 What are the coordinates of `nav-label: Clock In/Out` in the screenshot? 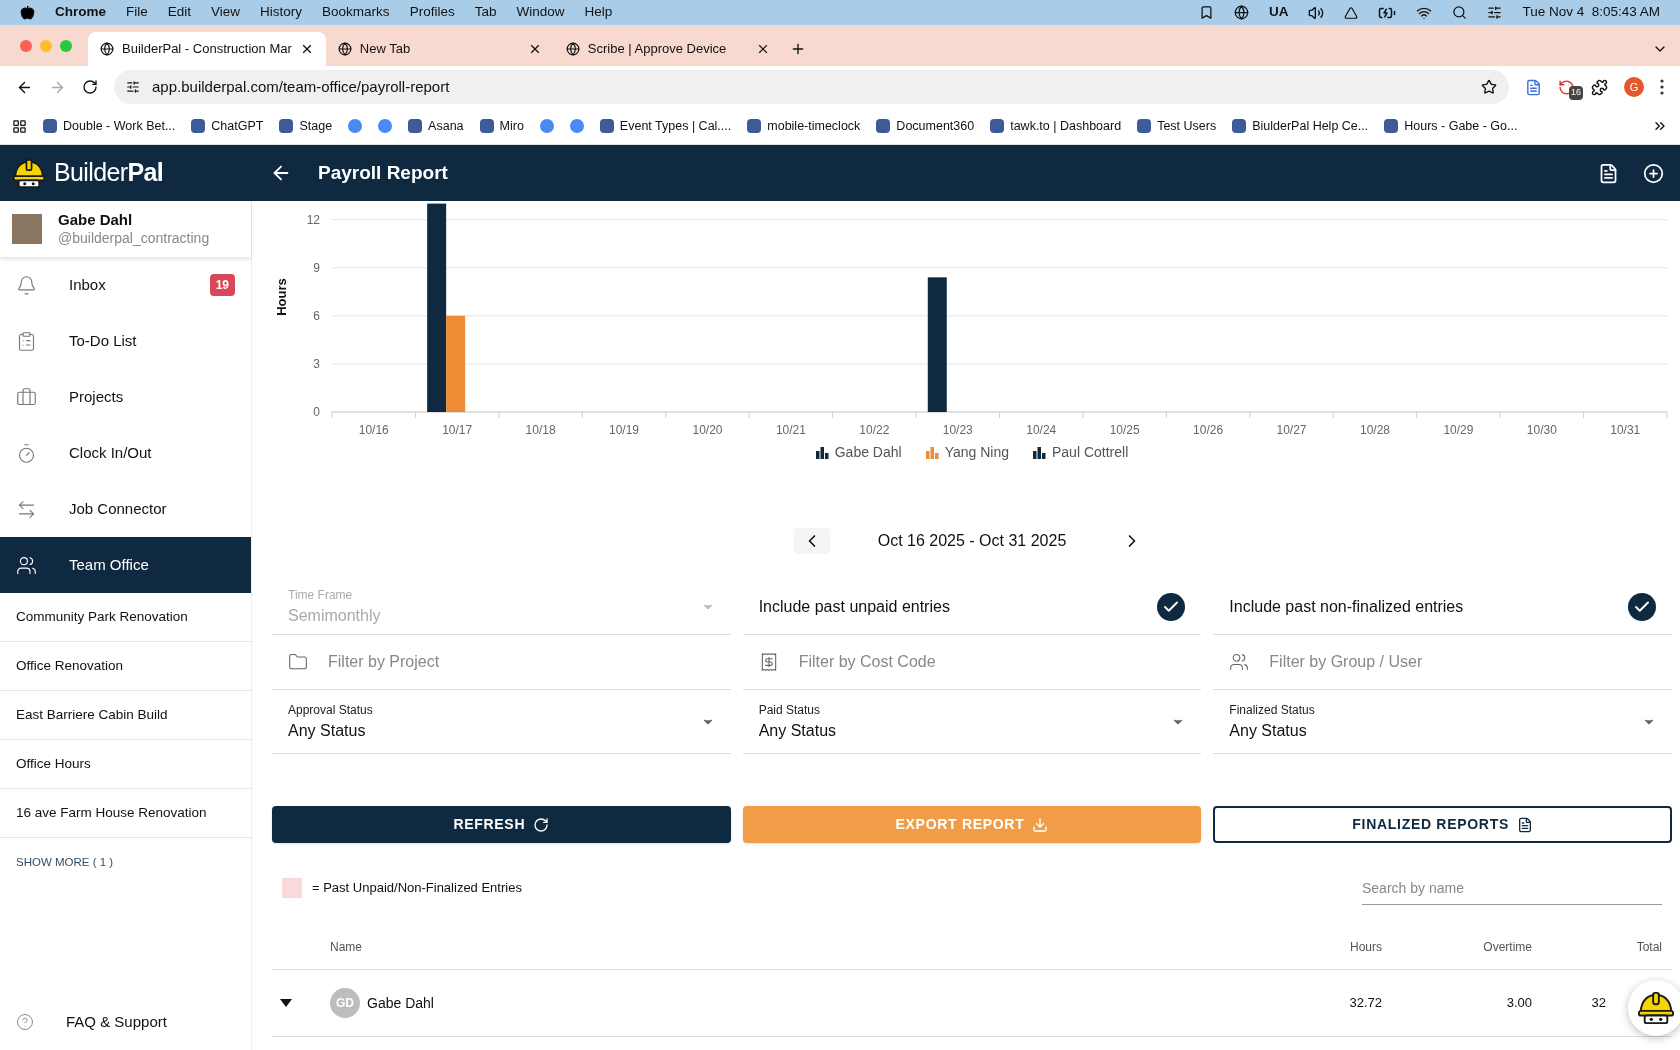 It's located at (111, 452).